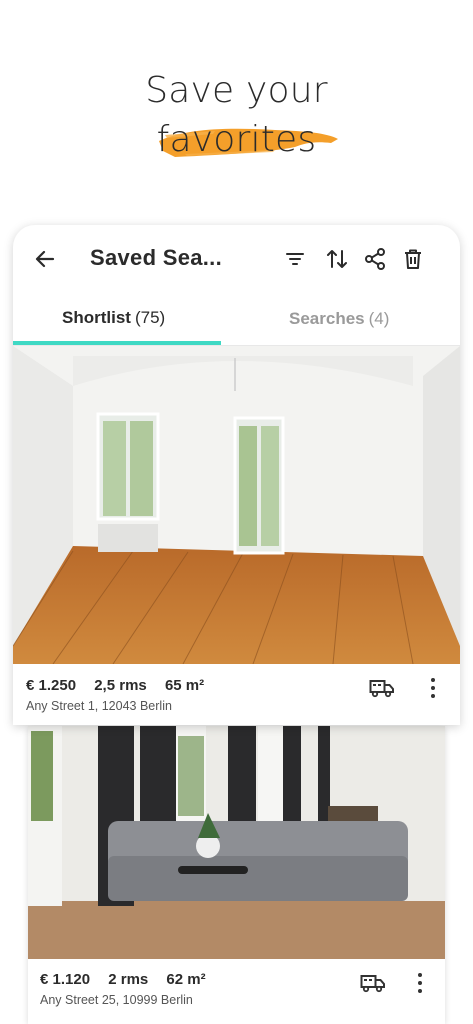 The height and width of the screenshot is (1024, 473). What do you see at coordinates (150, 317) in the screenshot?
I see `tab-shortlist-count: (75)` at bounding box center [150, 317].